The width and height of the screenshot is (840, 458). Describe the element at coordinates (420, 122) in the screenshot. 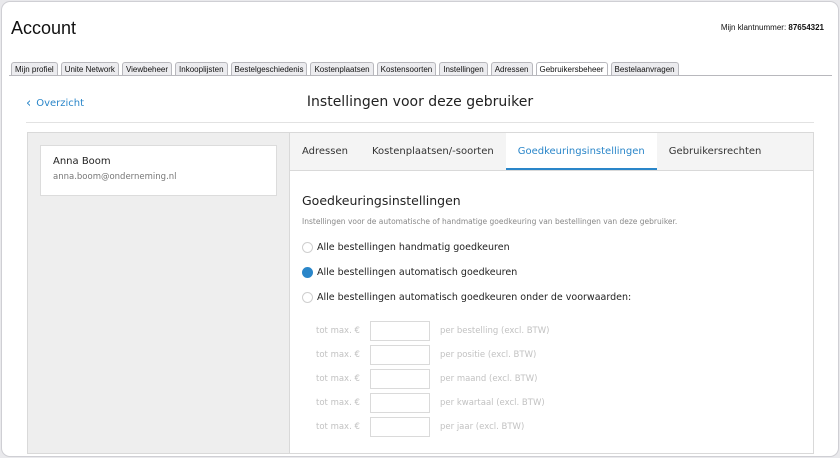

I see `header-divider` at that location.